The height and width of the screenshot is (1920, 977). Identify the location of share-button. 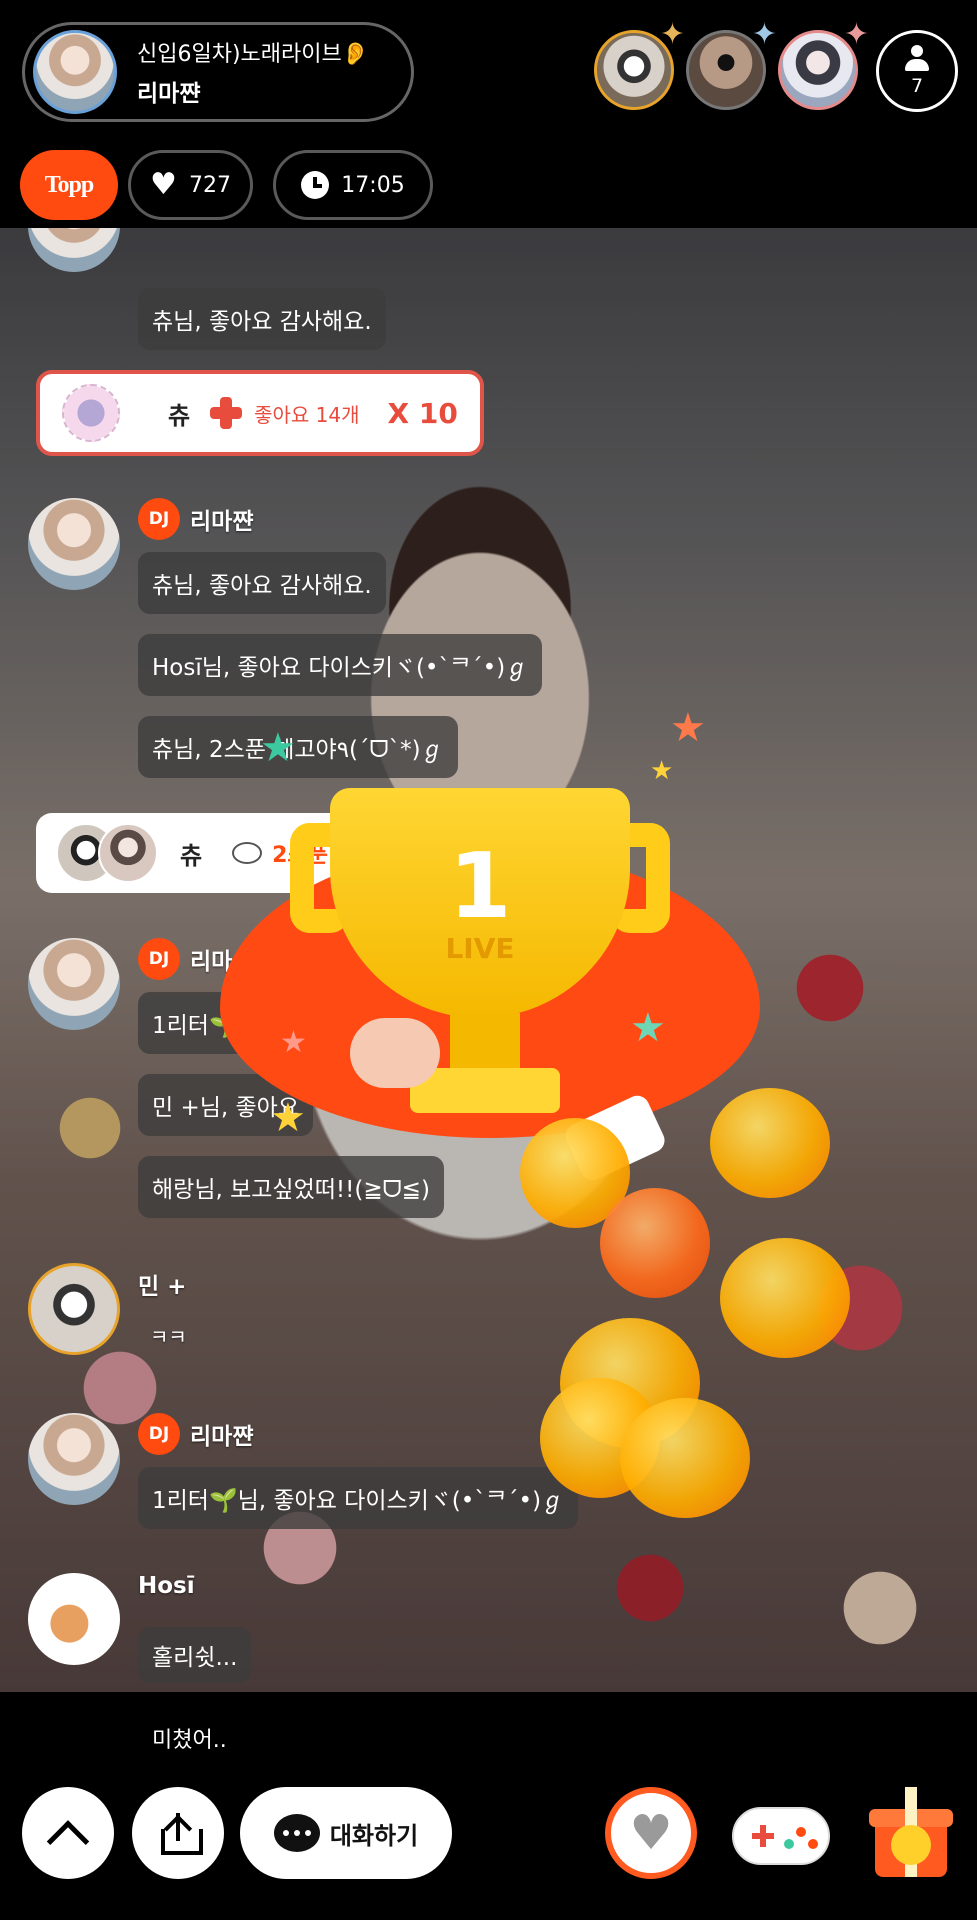
(178, 1833).